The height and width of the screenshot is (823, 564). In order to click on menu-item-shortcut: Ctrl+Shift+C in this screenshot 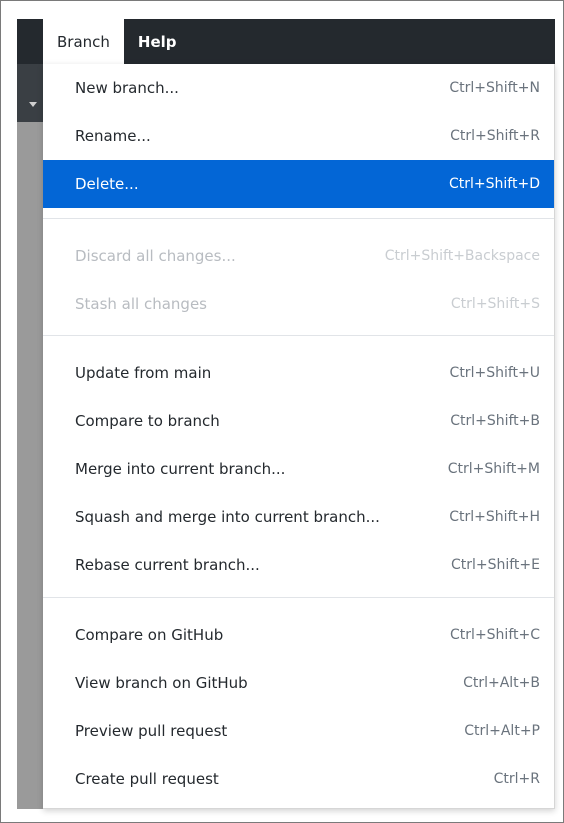, I will do `click(495, 635)`.